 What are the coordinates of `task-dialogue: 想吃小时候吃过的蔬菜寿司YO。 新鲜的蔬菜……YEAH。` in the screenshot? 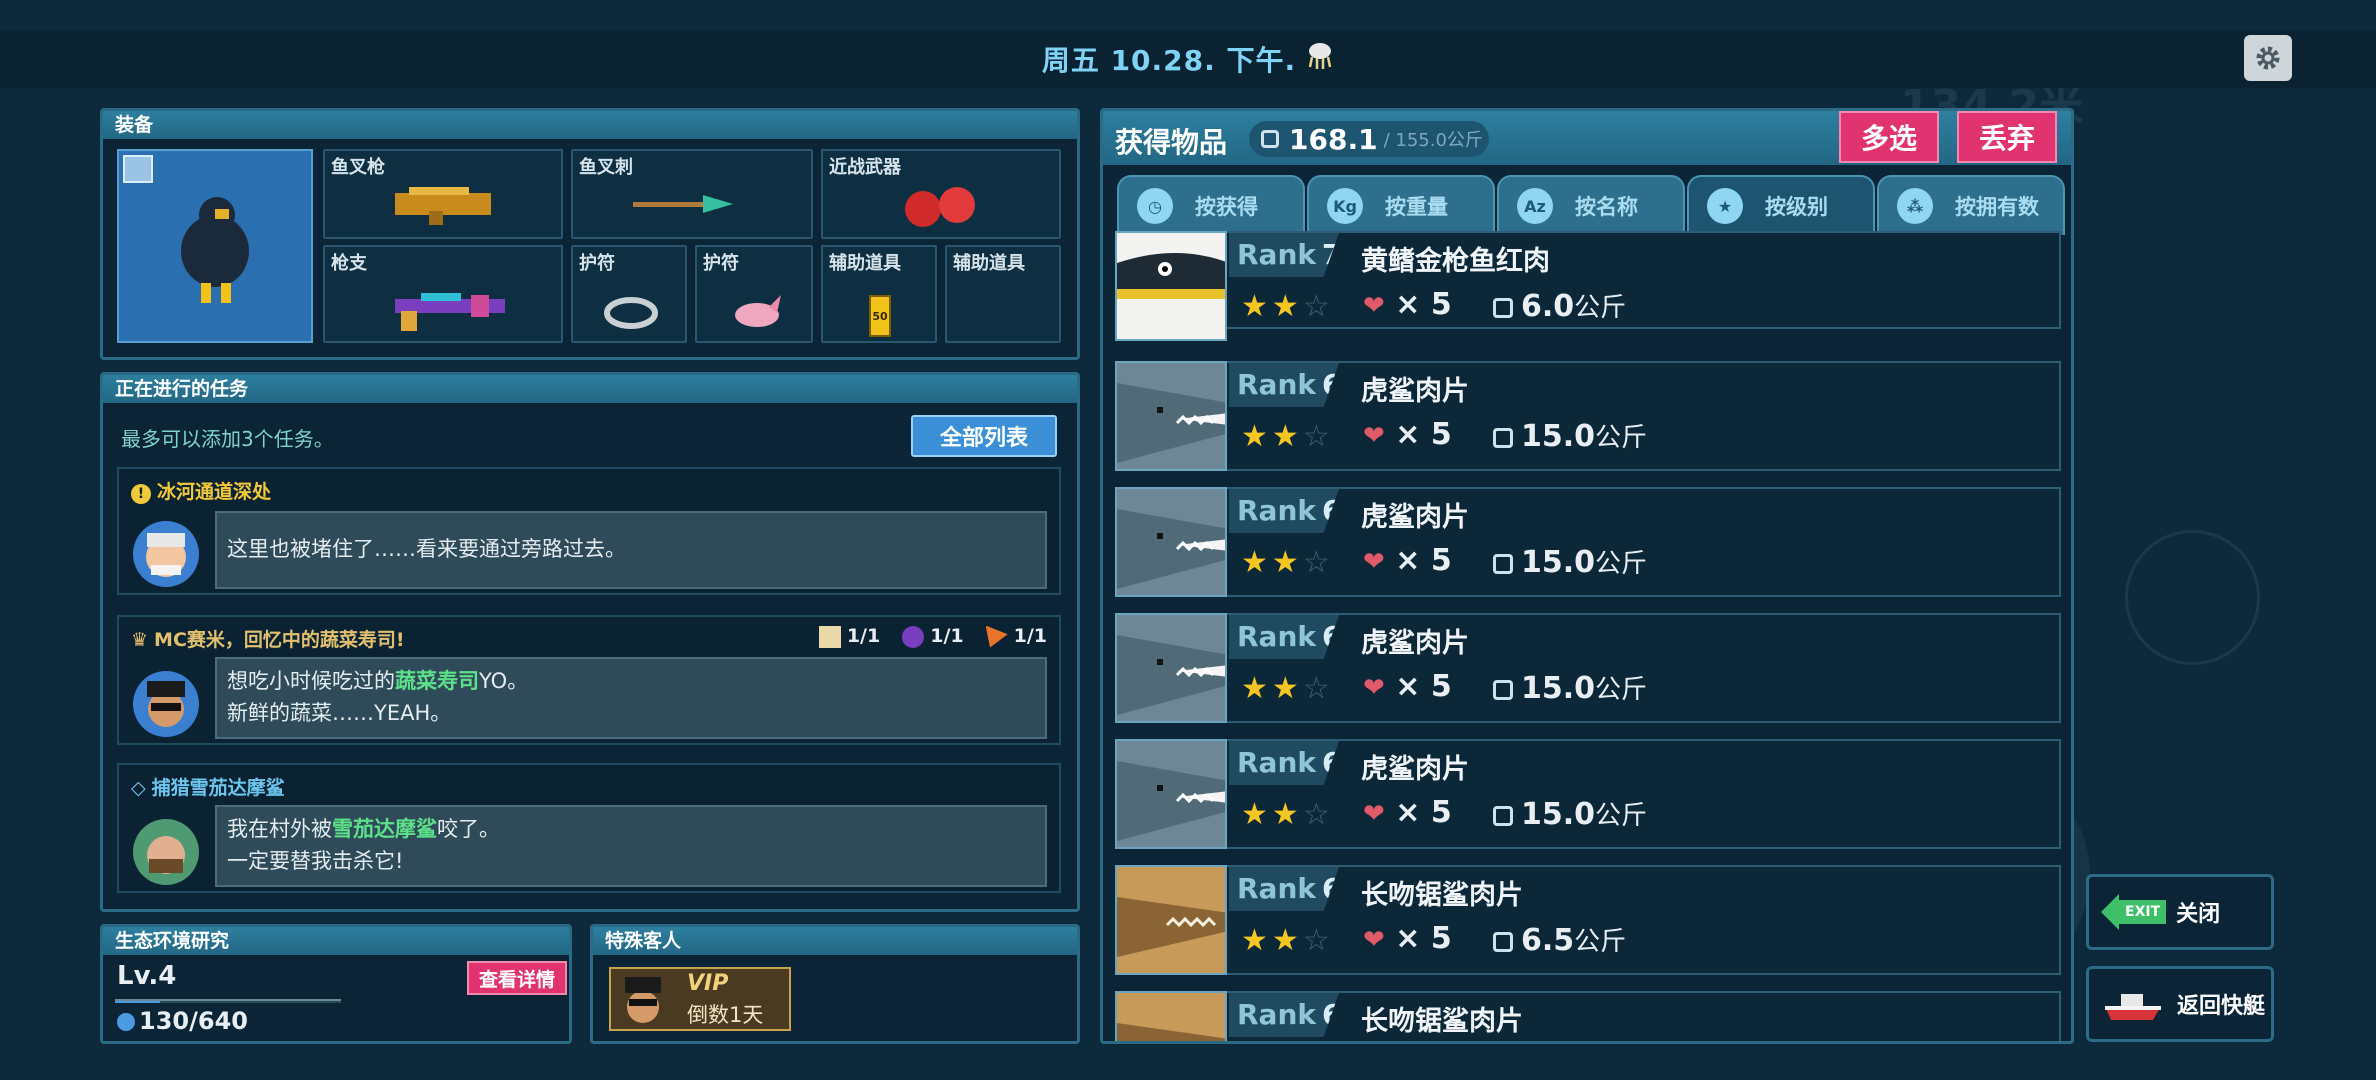 It's located at (631, 698).